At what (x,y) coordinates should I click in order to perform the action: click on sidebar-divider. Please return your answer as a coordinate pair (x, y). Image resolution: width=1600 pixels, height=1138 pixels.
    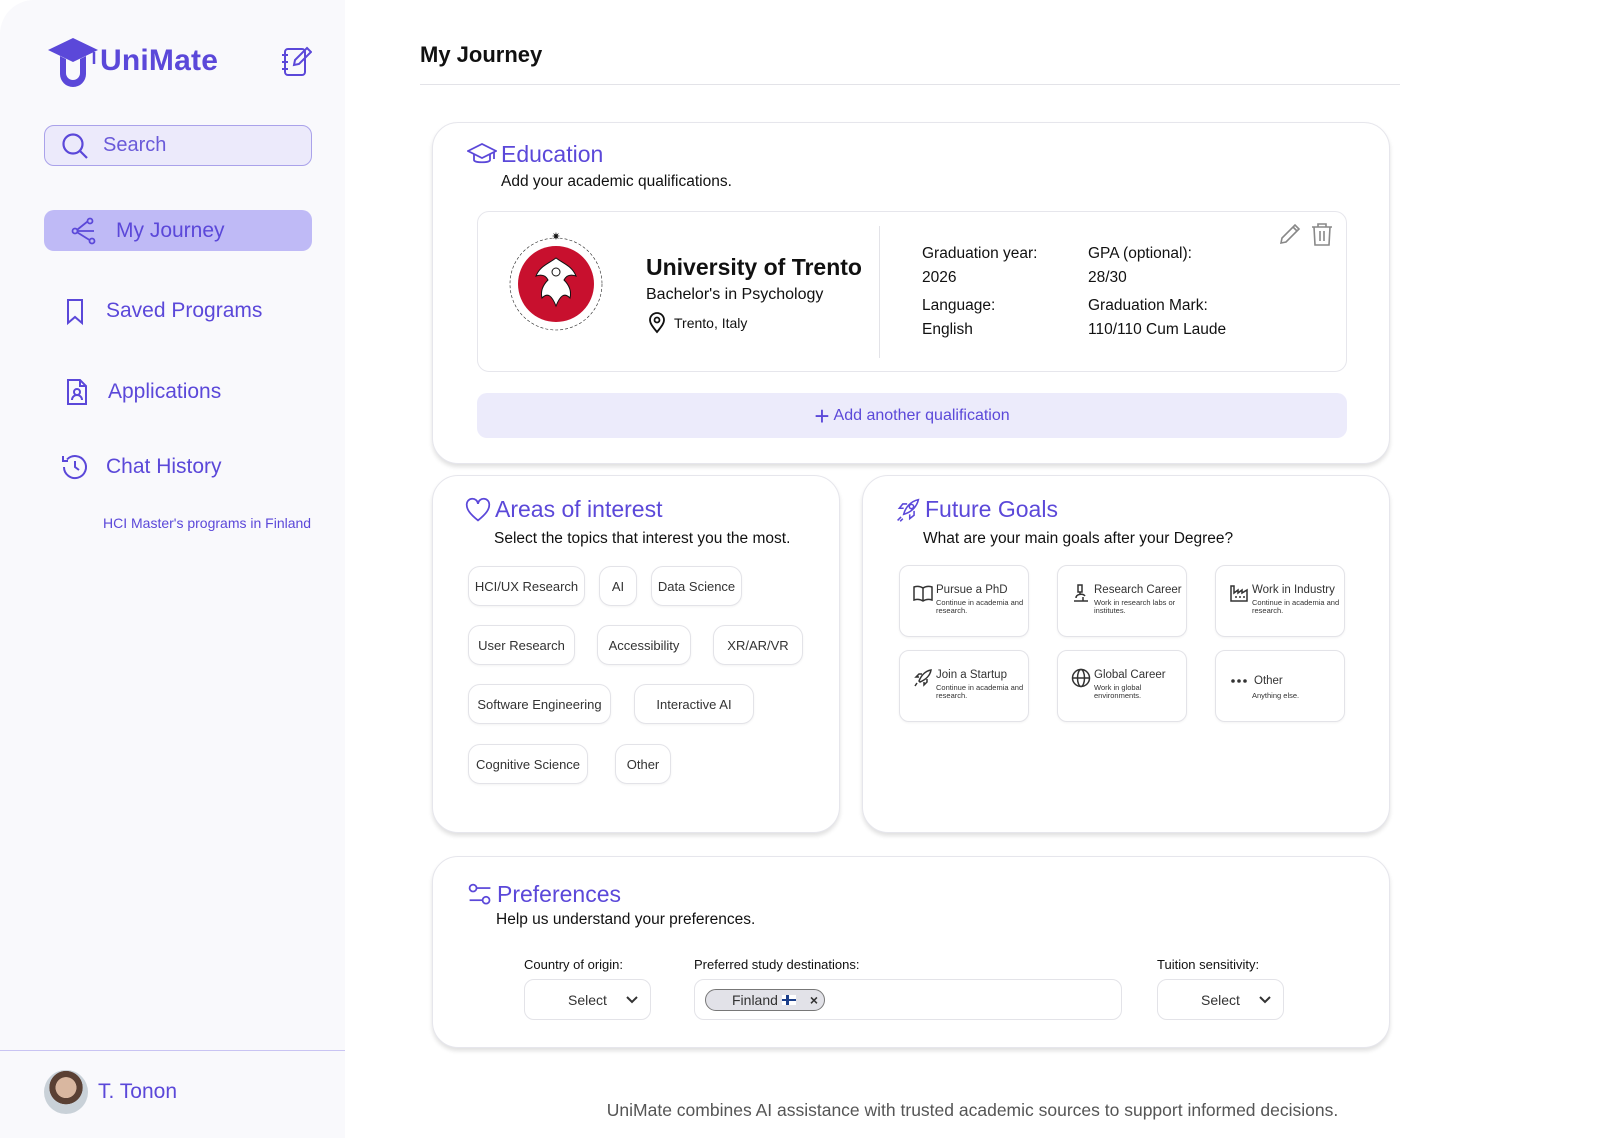
    Looking at the image, I should click on (172, 1050).